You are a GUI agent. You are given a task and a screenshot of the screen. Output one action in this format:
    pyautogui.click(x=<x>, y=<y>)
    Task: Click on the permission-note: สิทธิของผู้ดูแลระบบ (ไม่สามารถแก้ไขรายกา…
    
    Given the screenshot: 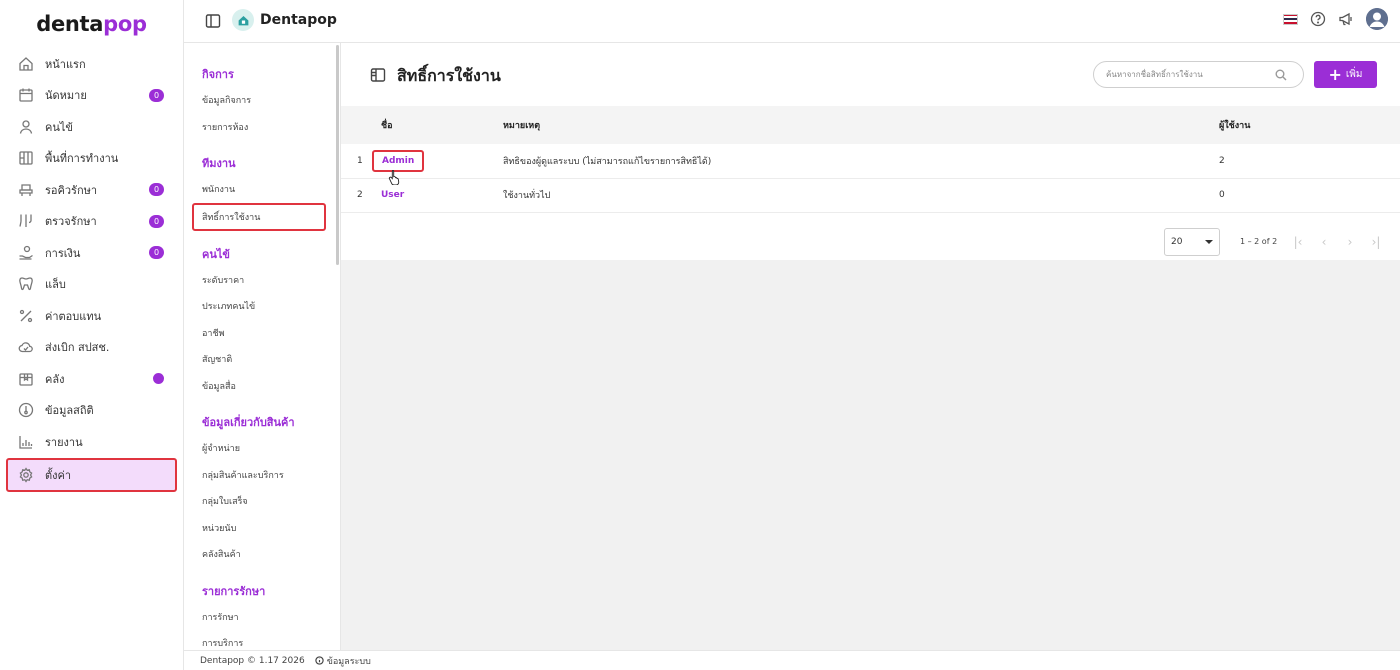 What is the action you would take?
    pyautogui.click(x=607, y=161)
    